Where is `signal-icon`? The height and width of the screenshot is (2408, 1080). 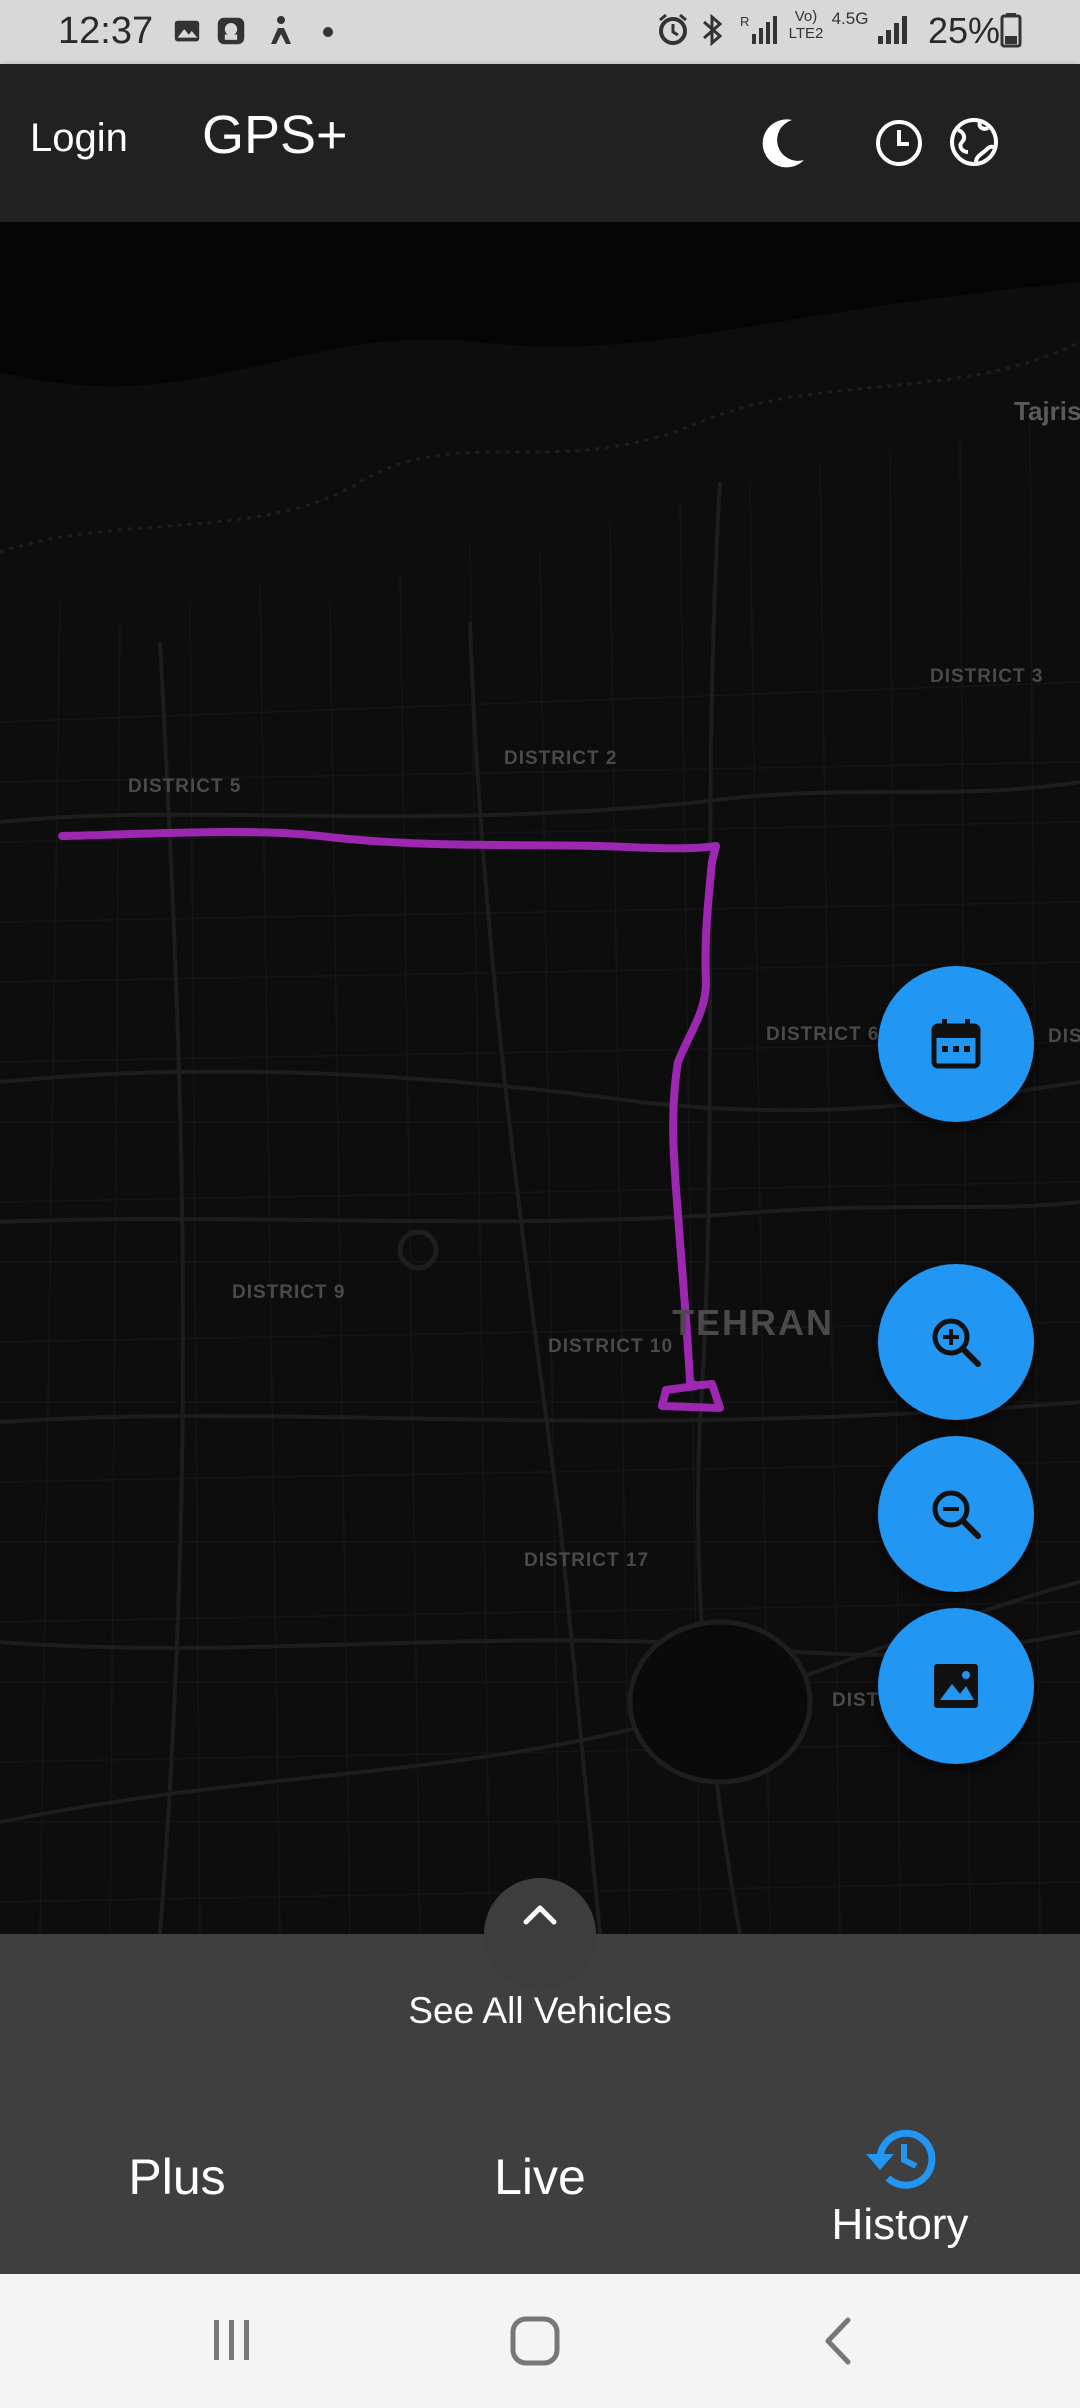
signal-icon is located at coordinates (892, 30).